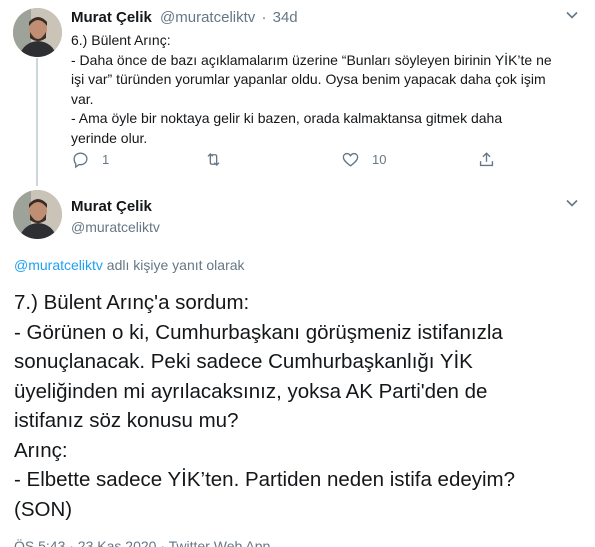 The height and width of the screenshot is (547, 595). I want to click on tweet1-line: 6.) Bülent Arınç:, so click(121, 40).